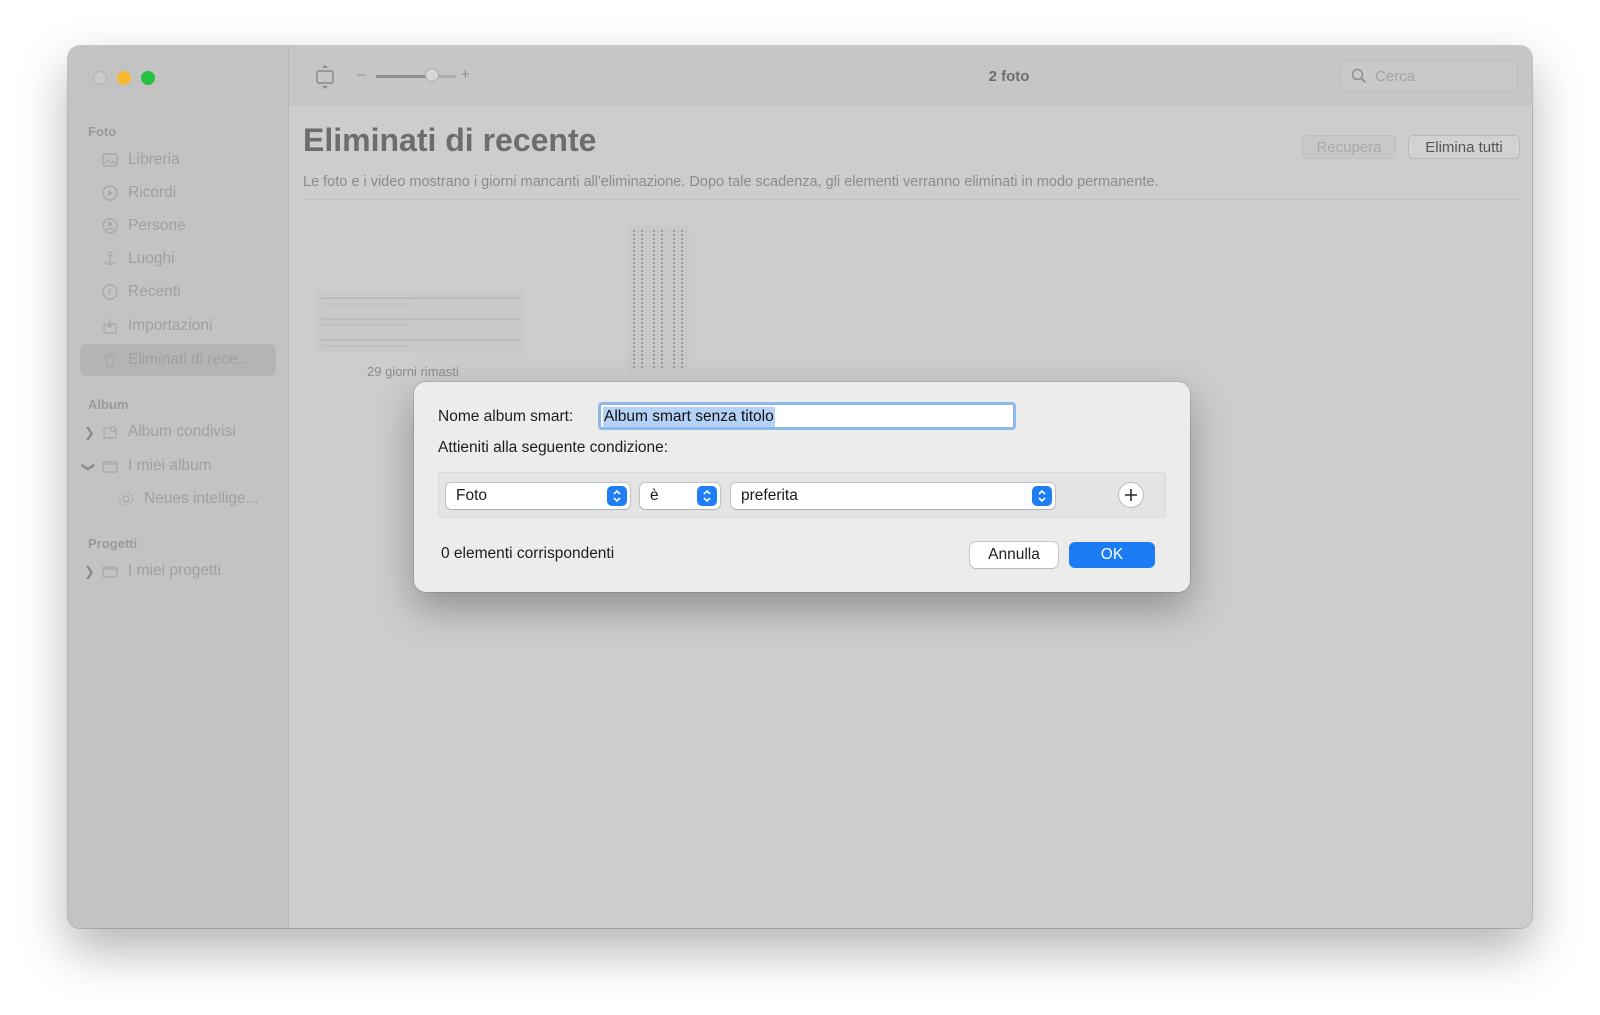 This screenshot has height=1015, width=1600. What do you see at coordinates (361, 74) in the screenshot?
I see `zoom-out-button: –` at bounding box center [361, 74].